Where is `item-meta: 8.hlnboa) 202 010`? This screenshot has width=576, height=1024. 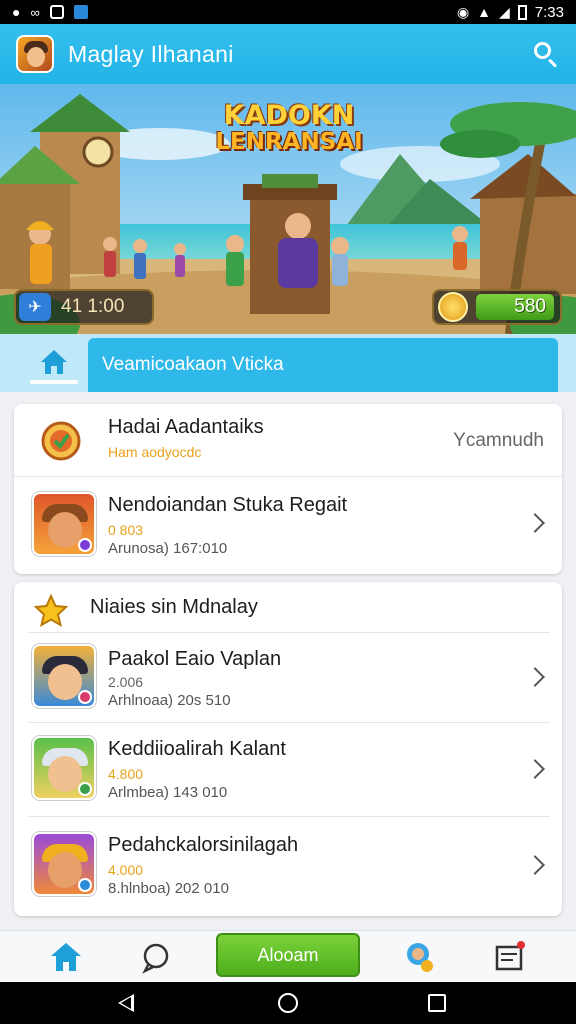
item-meta: 8.hlnboa) 202 010 is located at coordinates (168, 888).